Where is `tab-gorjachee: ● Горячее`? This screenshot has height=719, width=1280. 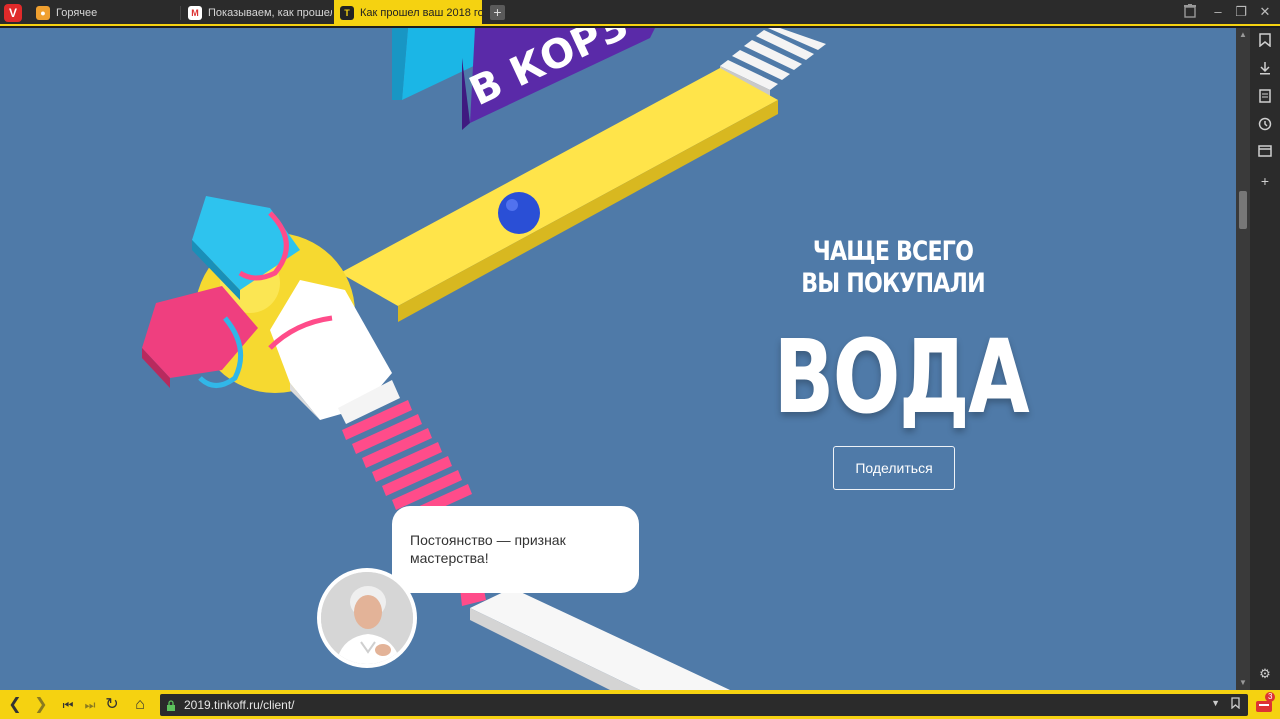
tab-gorjachee: ● Горячее is located at coordinates (104, 13).